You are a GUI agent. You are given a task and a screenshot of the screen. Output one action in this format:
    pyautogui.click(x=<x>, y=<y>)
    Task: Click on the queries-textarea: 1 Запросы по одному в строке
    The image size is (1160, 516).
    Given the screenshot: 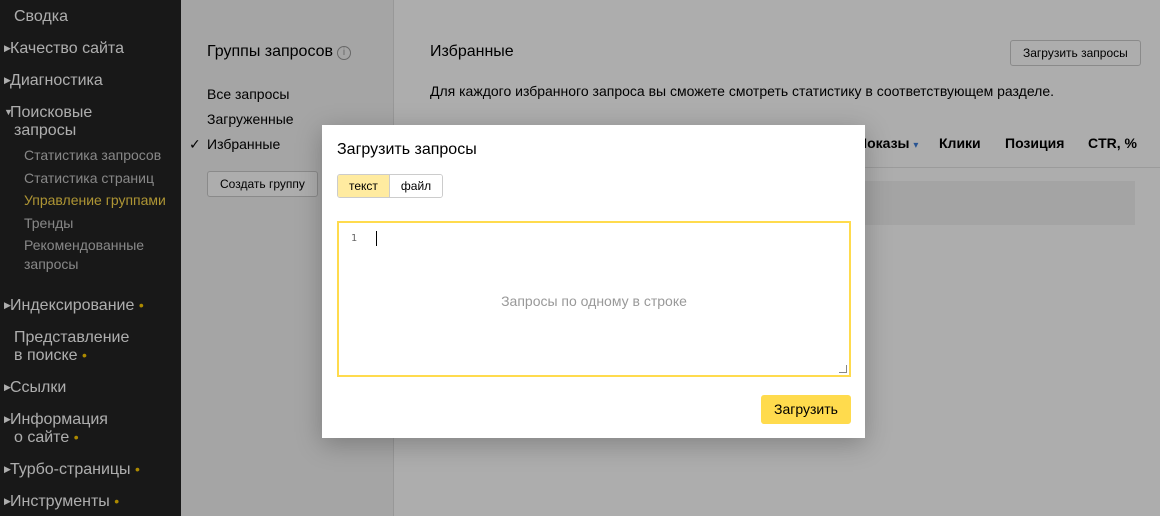 What is the action you would take?
    pyautogui.click(x=594, y=299)
    